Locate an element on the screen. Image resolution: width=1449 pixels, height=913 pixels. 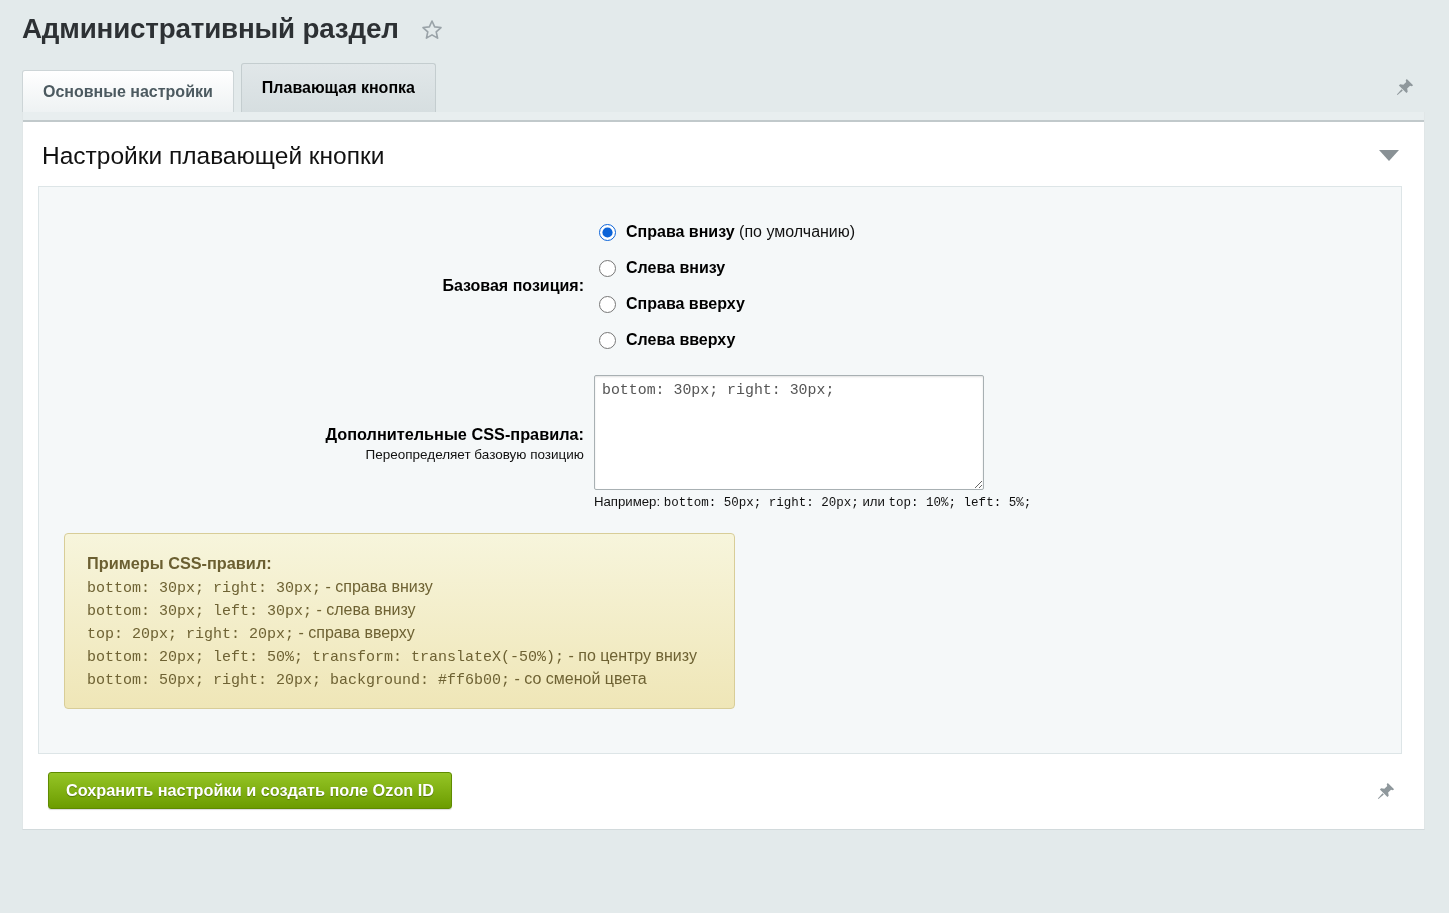
field-description: Переопределяет базовую позицию is located at coordinates (474, 454).